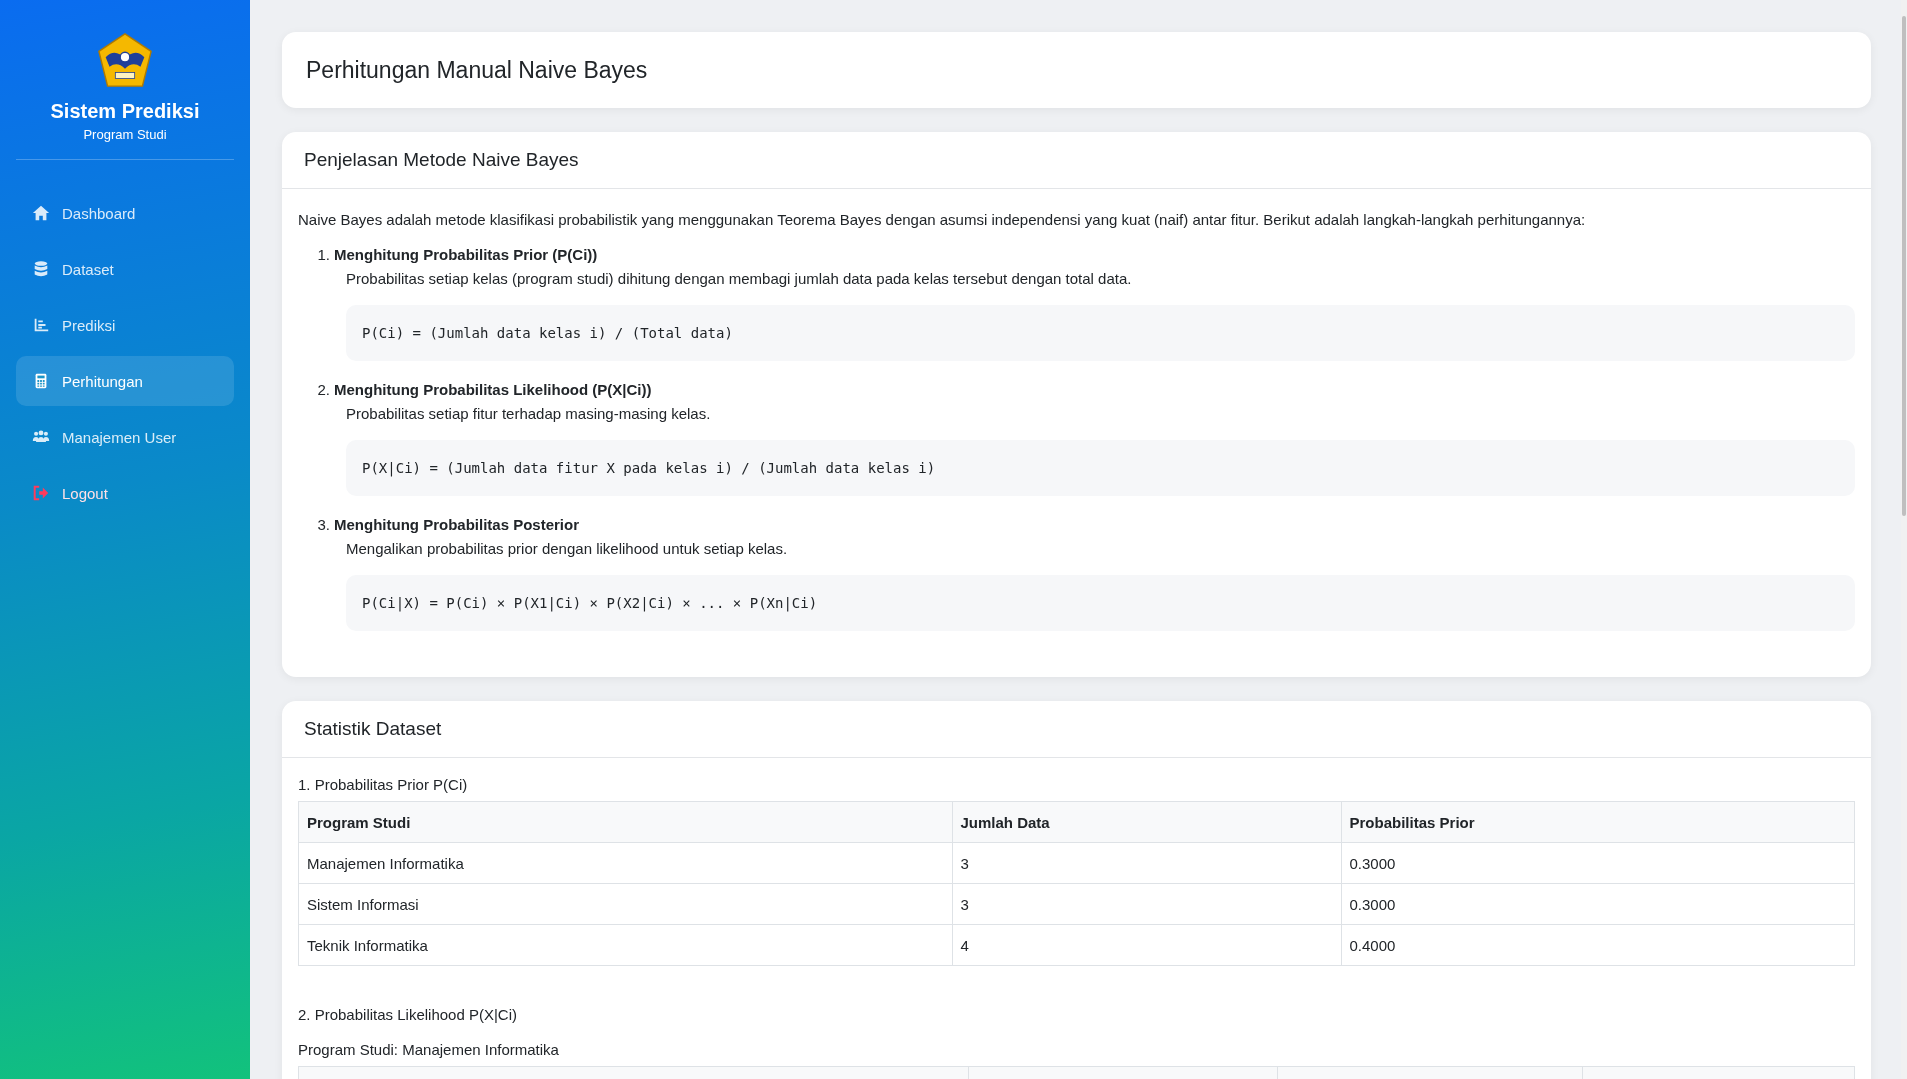  What do you see at coordinates (567, 548) in the screenshot?
I see `step-description: Mengalikan probabilitas prior dengan likelihood untuk setiap kelas.` at bounding box center [567, 548].